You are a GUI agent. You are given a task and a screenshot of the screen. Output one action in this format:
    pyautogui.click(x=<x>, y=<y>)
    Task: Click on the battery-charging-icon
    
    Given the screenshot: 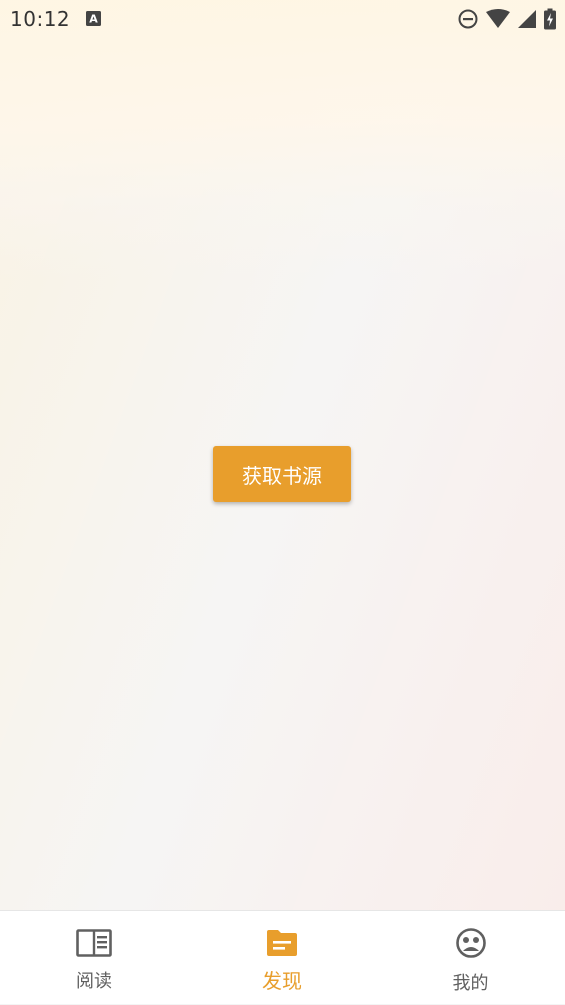 What is the action you would take?
    pyautogui.click(x=550, y=19)
    